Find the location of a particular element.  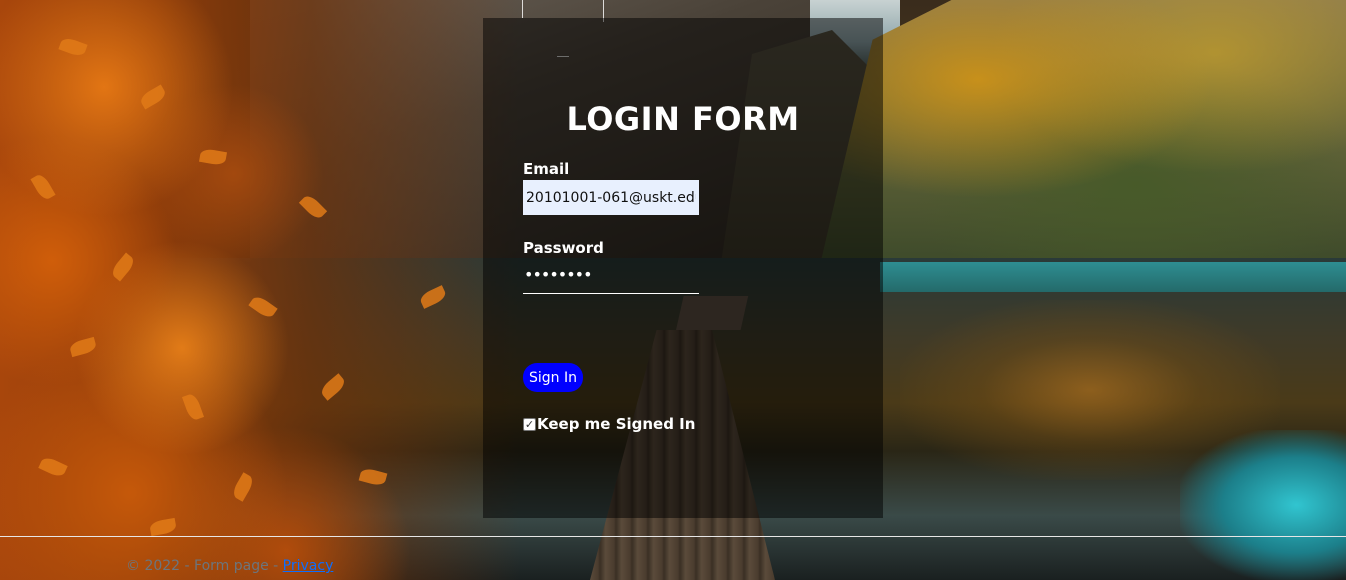

footer-copyright: © 2022 - Form page - is located at coordinates (204, 566).